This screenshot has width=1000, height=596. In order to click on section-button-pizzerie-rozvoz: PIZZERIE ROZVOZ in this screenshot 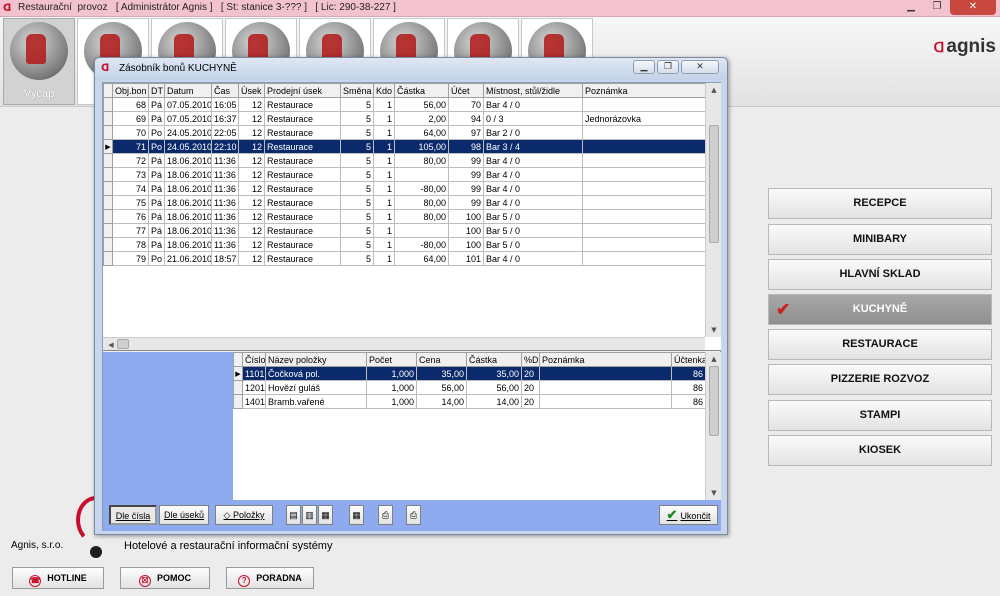, I will do `click(880, 379)`.